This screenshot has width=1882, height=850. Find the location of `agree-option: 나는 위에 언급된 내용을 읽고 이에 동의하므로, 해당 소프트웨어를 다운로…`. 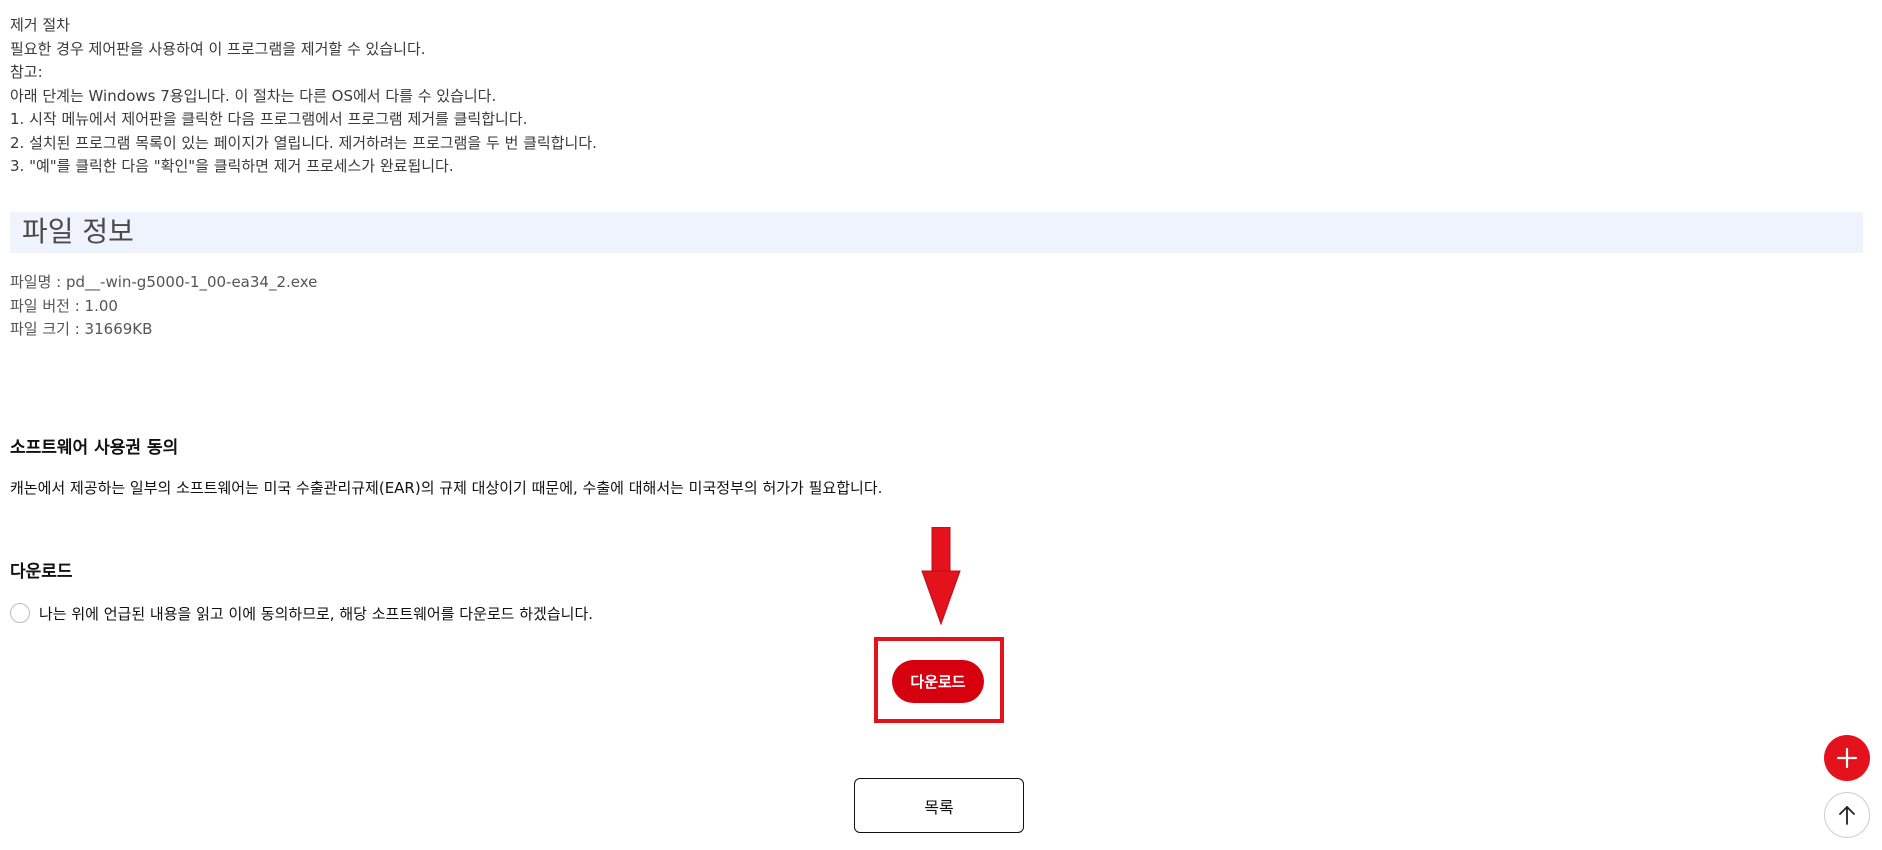

agree-option: 나는 위에 언급된 내용을 읽고 이에 동의하므로, 해당 소프트웨어를 다운로… is located at coordinates (301, 613).